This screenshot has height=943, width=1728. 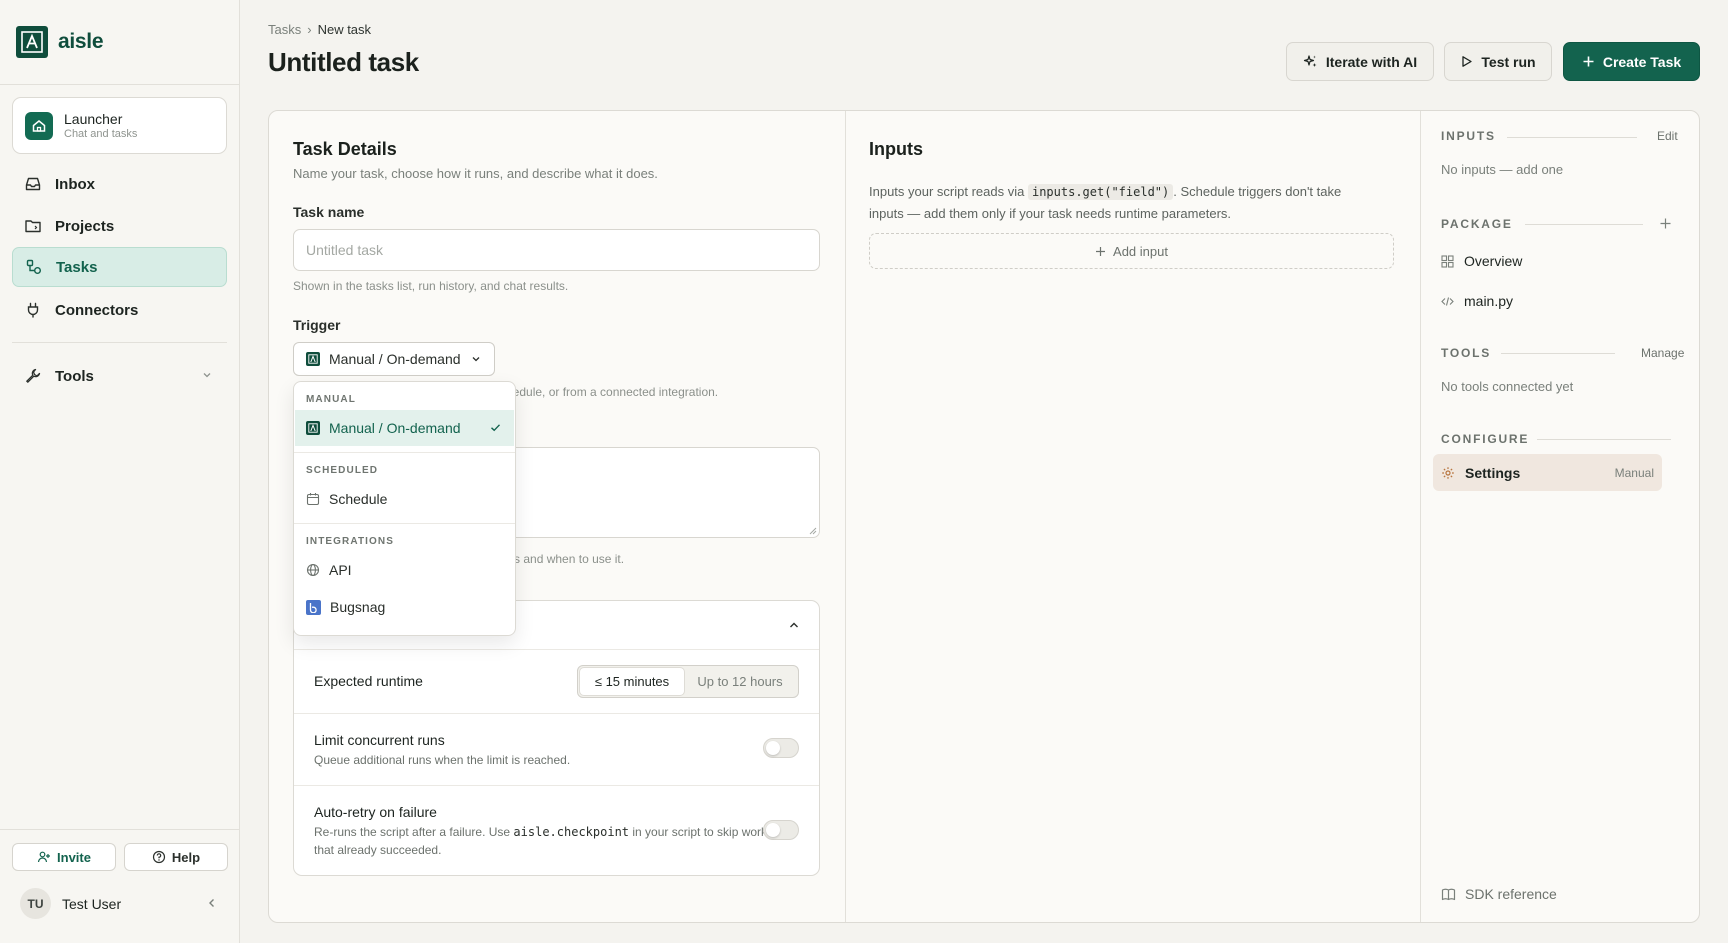 What do you see at coordinates (1477, 224) in the screenshot?
I see `package-heading: PACKAGE` at bounding box center [1477, 224].